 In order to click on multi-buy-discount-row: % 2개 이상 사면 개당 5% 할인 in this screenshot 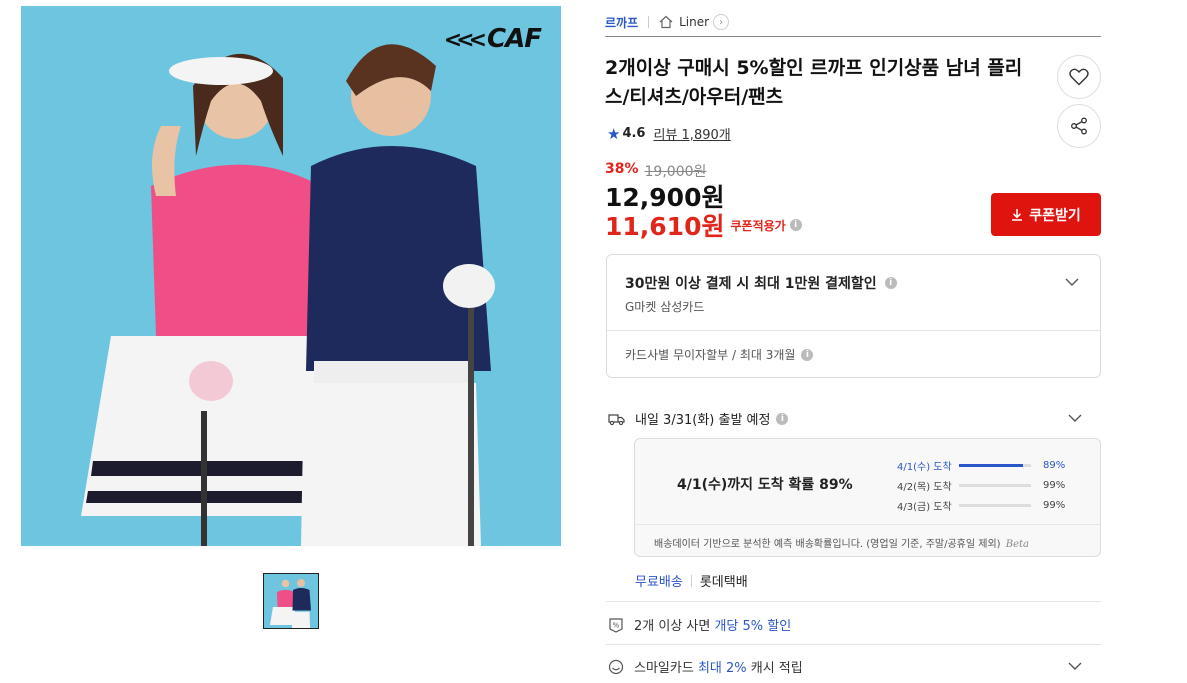, I will do `click(699, 624)`.